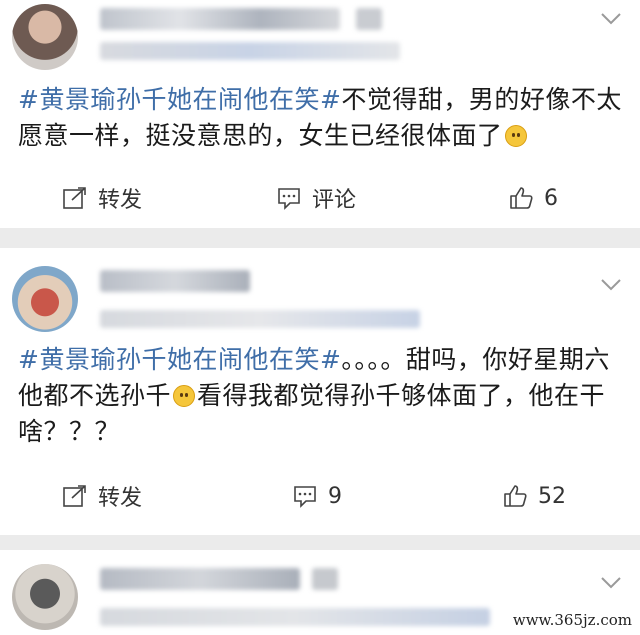 The height and width of the screenshot is (635, 640). I want to click on watermark: www.365jz.com, so click(572, 620).